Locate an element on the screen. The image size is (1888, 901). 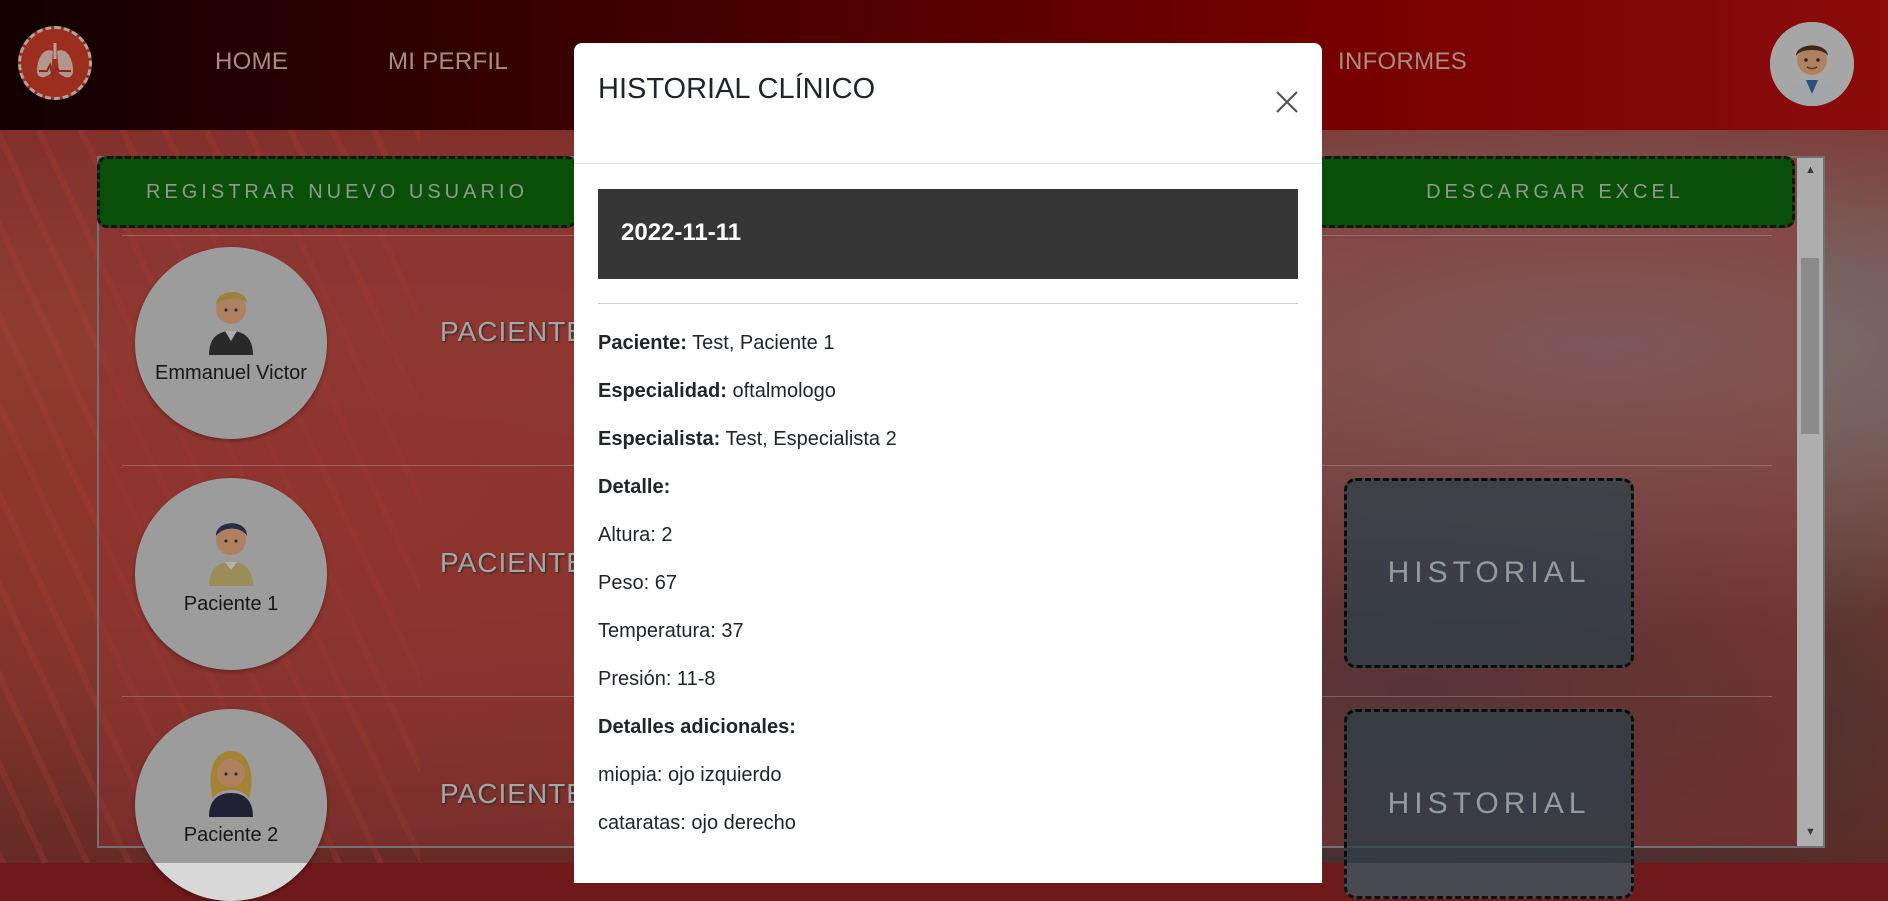
cataracts-detail: cataratas: ojo derecho is located at coordinates (697, 823).